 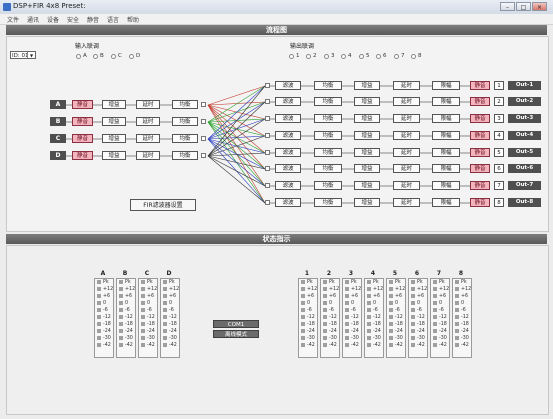 I want to click on output-3-delay-button: 延时, so click(x=406, y=118).